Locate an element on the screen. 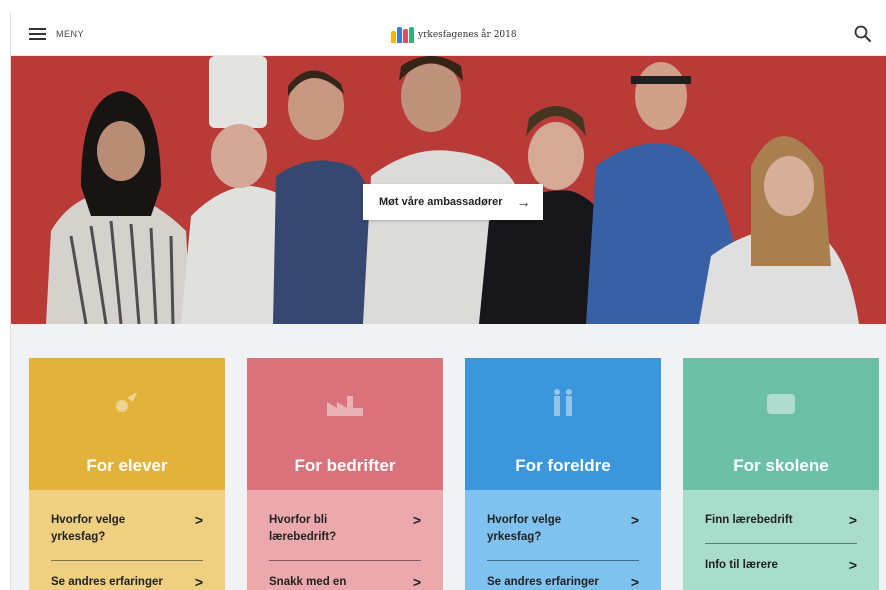  card-link: Snakk med en > is located at coordinates (345, 575).